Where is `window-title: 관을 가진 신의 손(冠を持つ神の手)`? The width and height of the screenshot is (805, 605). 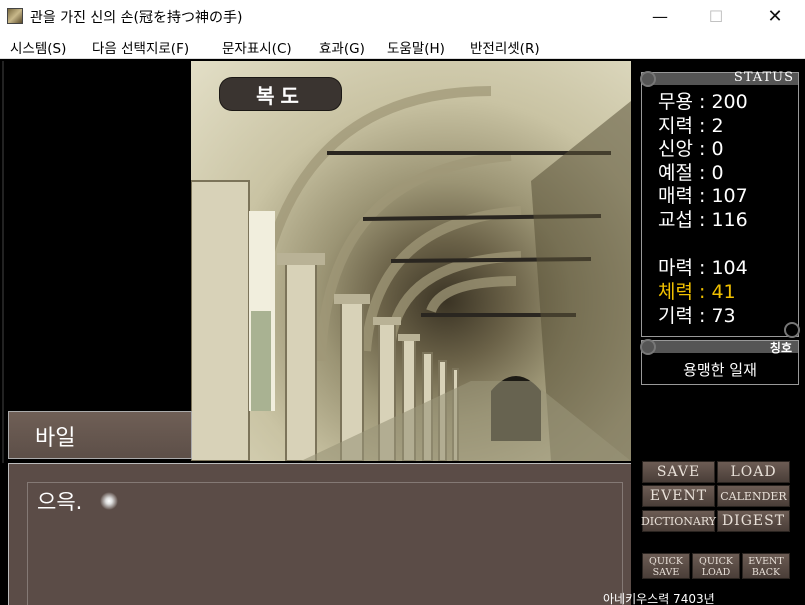 window-title: 관을 가진 신의 손(冠を持つ神の手) is located at coordinates (136, 18).